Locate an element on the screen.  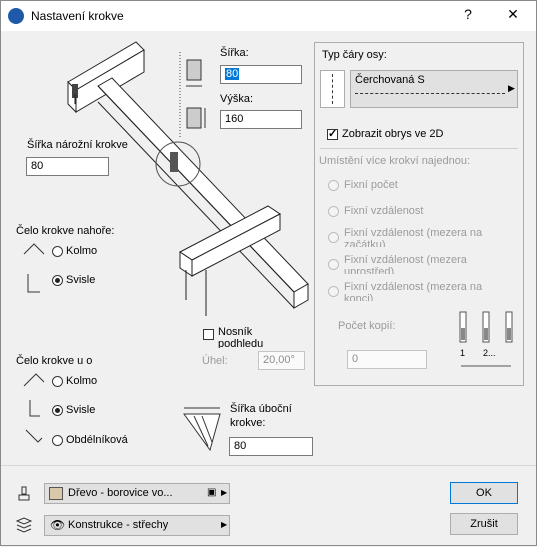
valley-width-label: Šířka úboční krokve: is located at coordinates (261, 416).